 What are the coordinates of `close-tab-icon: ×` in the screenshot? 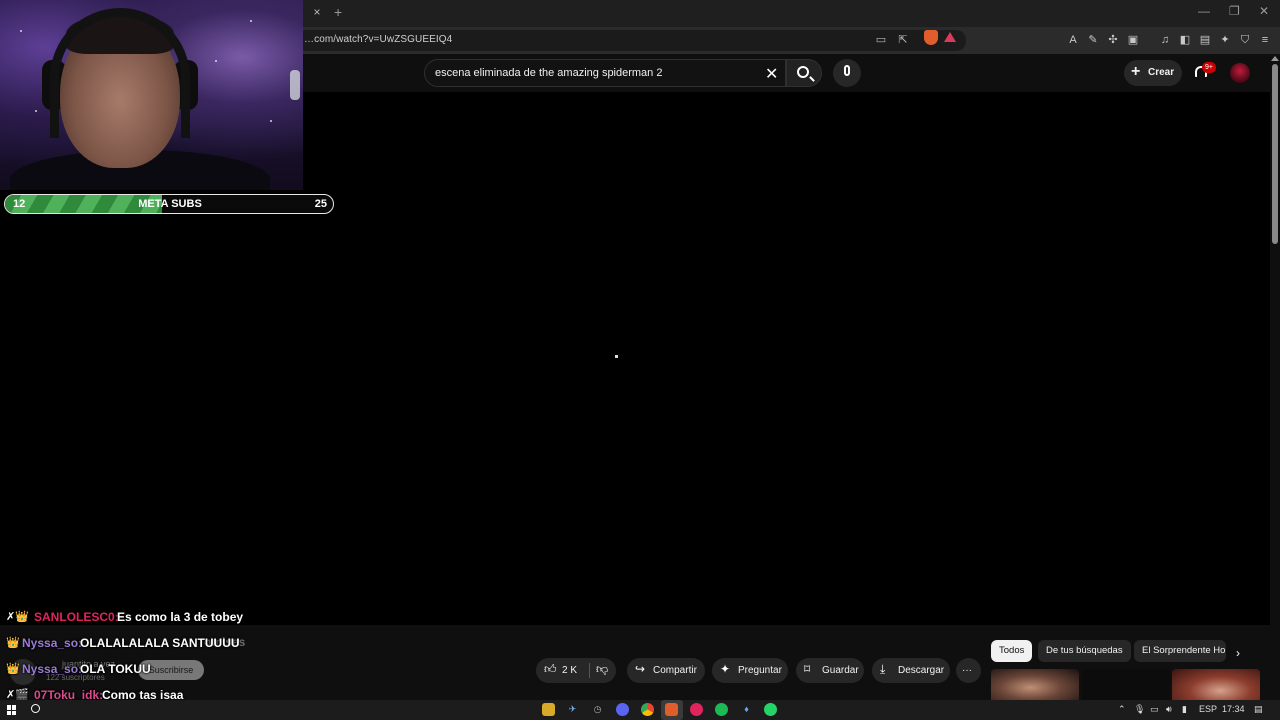 It's located at (317, 13).